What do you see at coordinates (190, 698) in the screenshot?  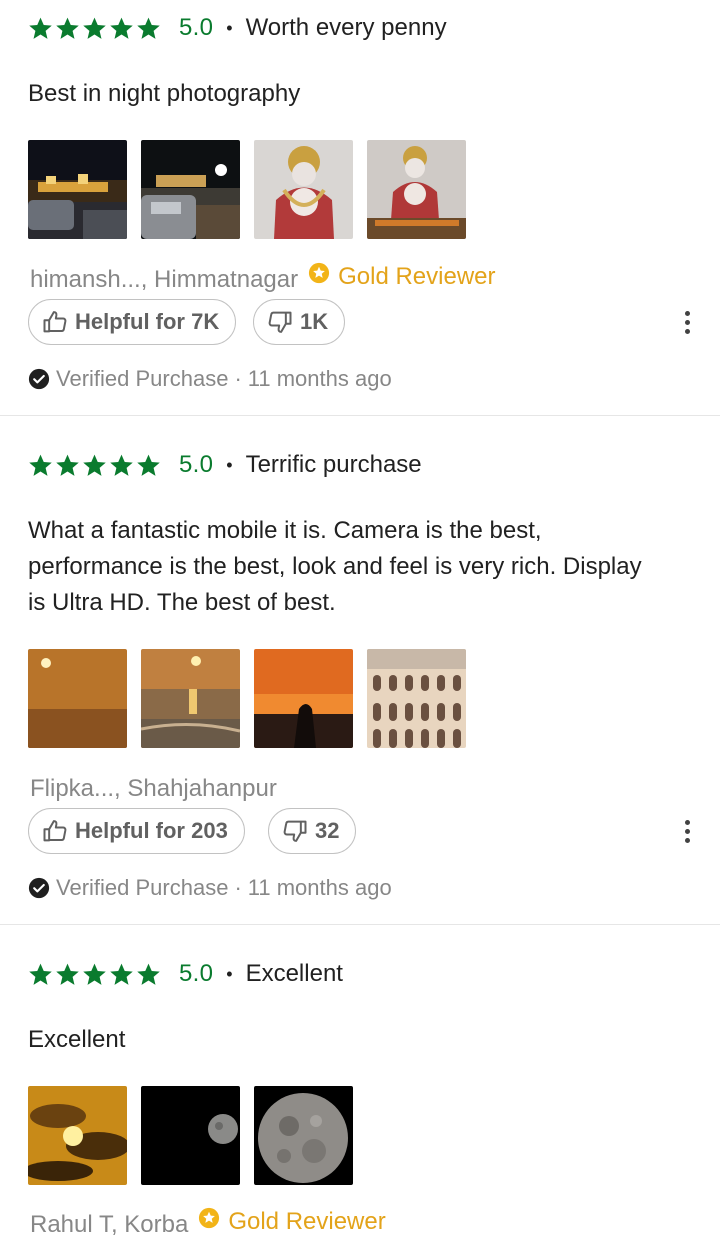 I see `sunset-beach-photo` at bounding box center [190, 698].